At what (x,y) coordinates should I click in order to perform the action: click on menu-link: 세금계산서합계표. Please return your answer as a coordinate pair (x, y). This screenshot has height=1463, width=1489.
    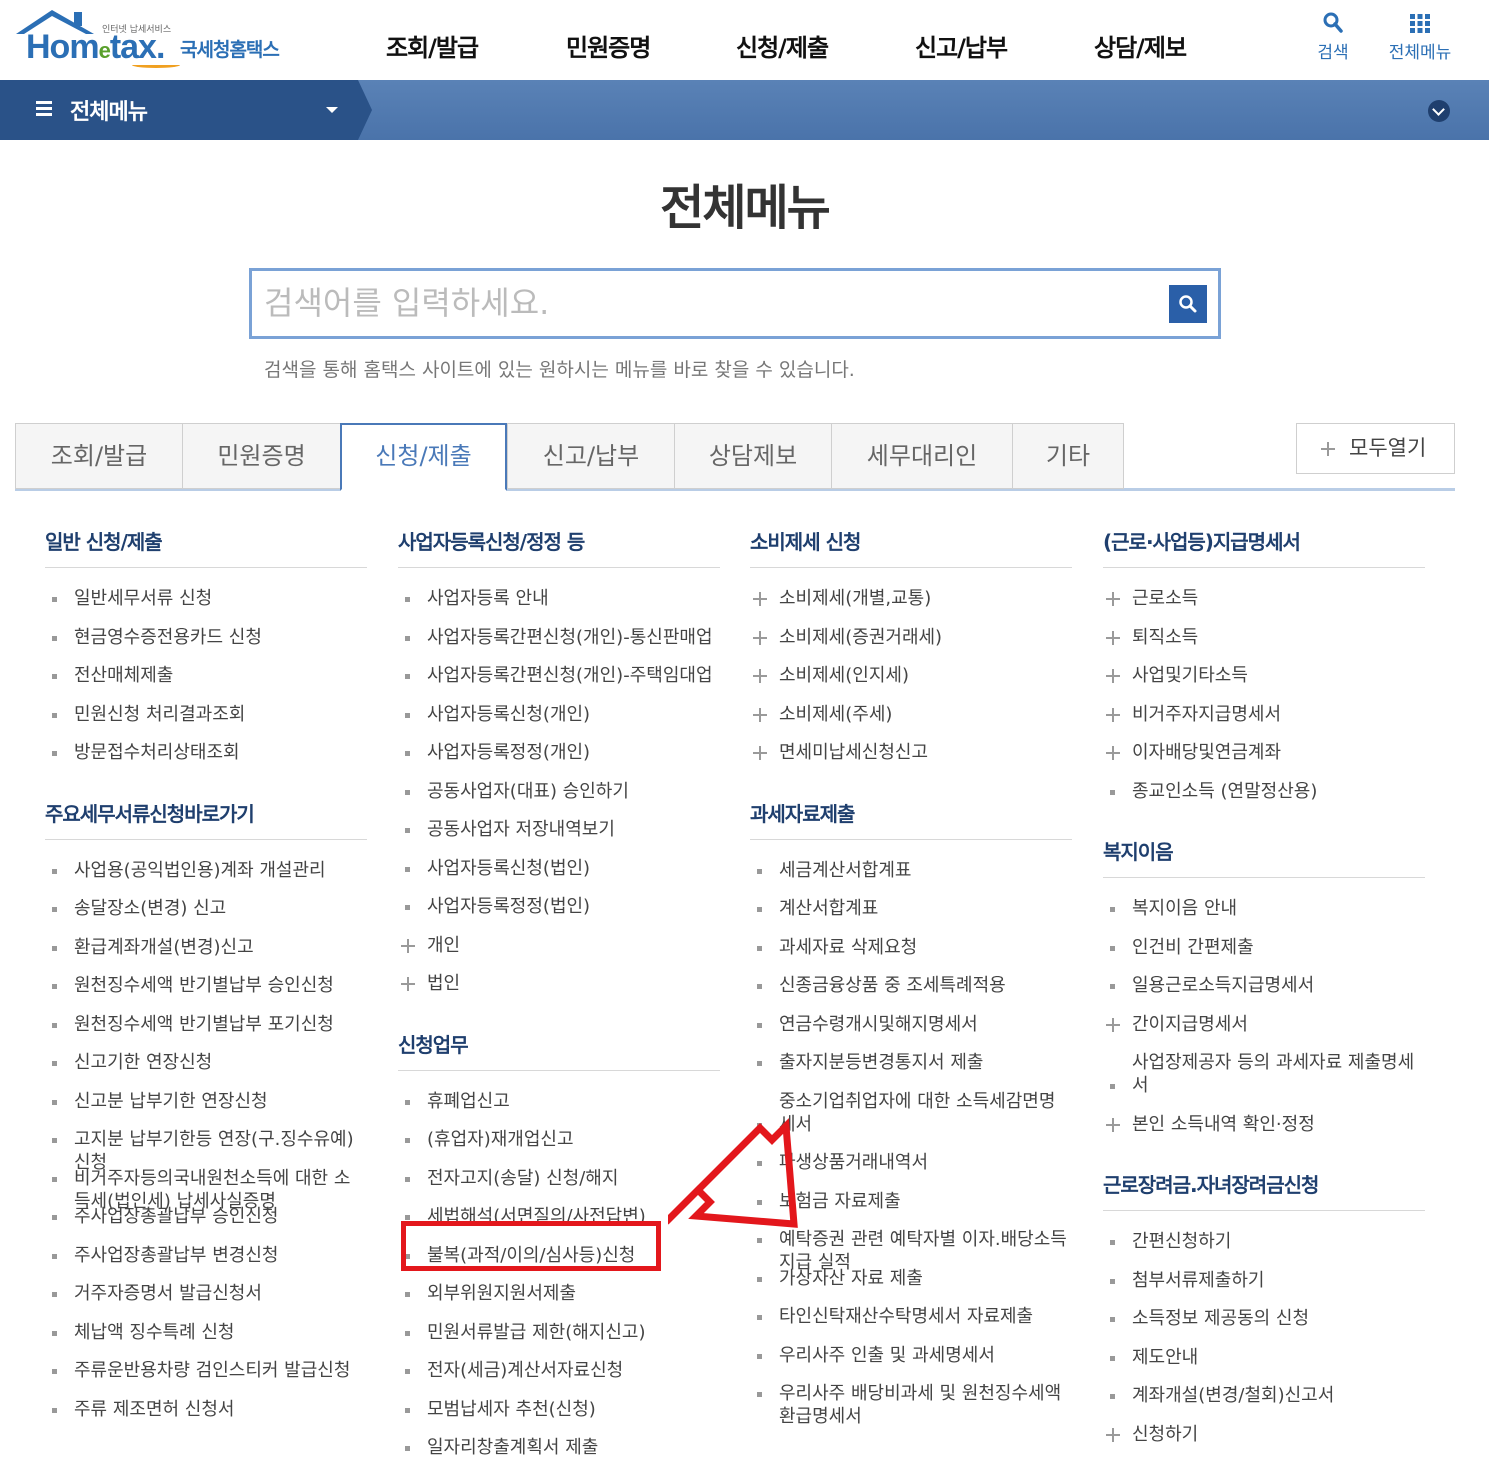
    Looking at the image, I should click on (845, 870).